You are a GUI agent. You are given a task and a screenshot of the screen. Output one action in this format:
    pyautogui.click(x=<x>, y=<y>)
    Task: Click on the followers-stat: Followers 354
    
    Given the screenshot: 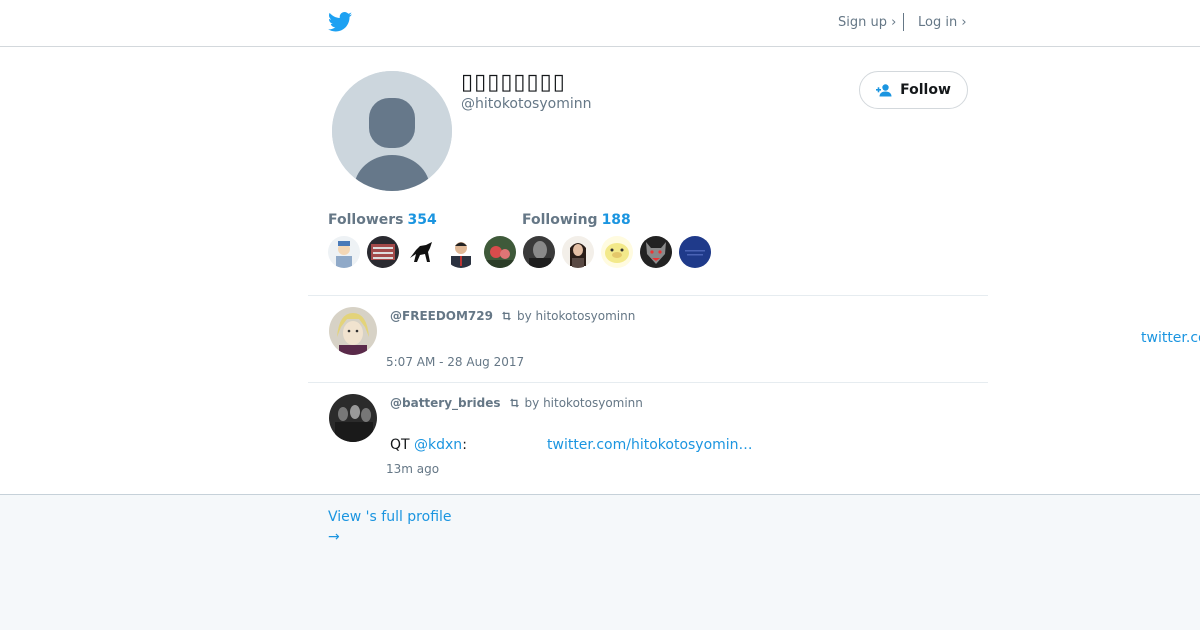 What is the action you would take?
    pyautogui.click(x=382, y=220)
    